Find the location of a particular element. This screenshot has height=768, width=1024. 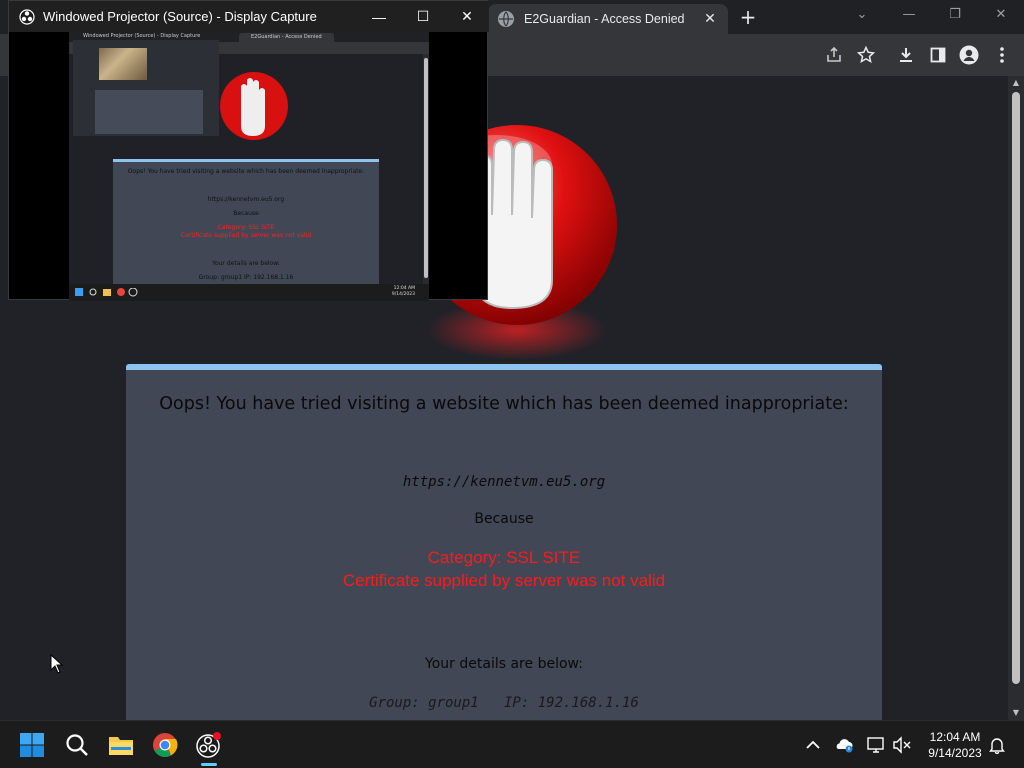

close-window-icon: ✕ is located at coordinates (1001, 15).